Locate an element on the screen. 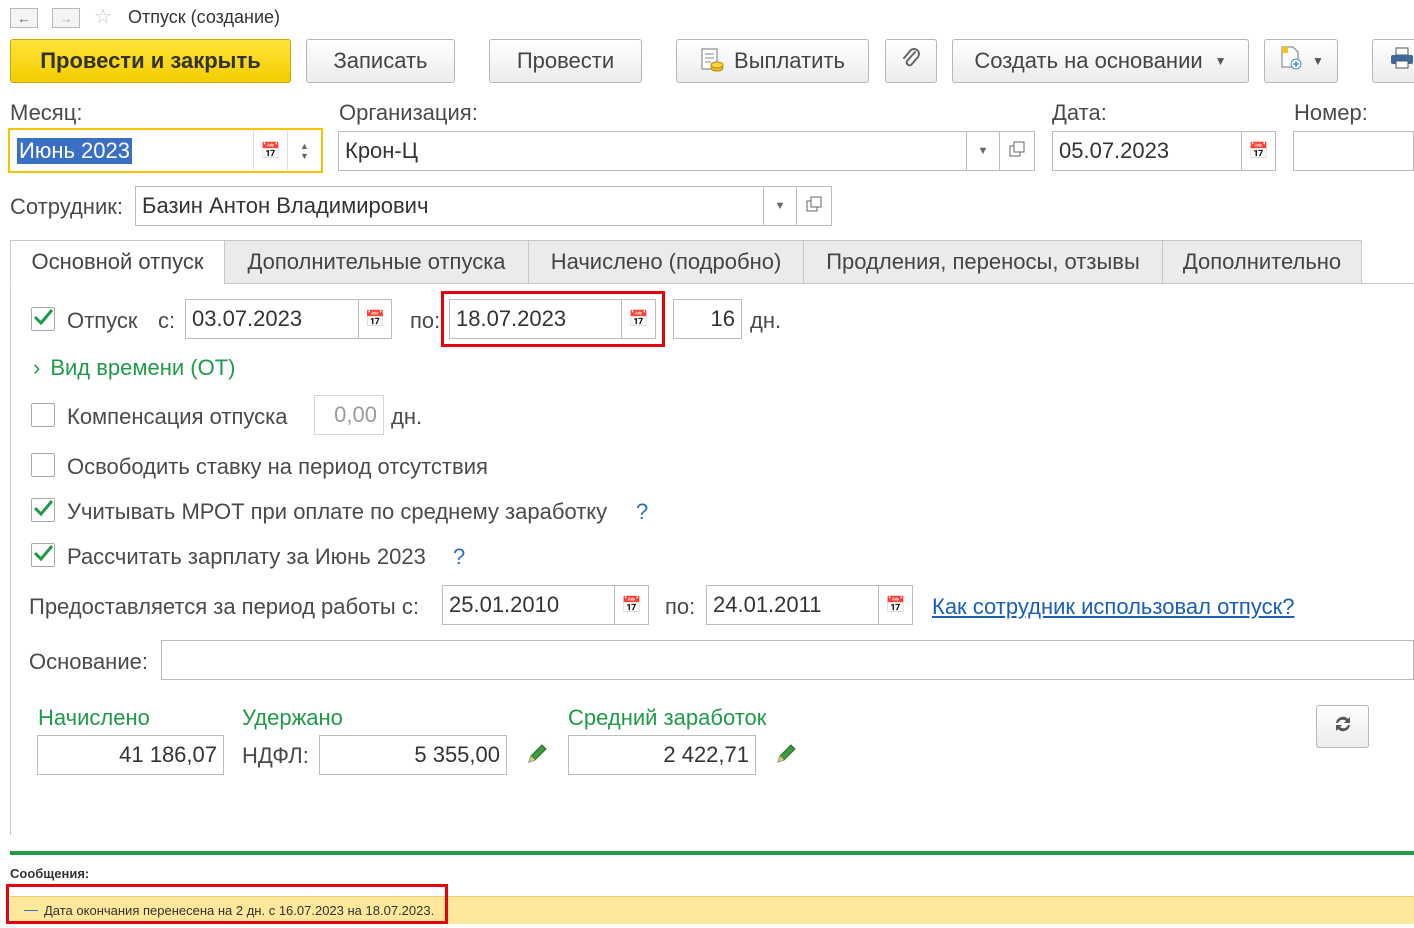 The width and height of the screenshot is (1414, 928). favorite-star-icon: ☆ is located at coordinates (103, 17).